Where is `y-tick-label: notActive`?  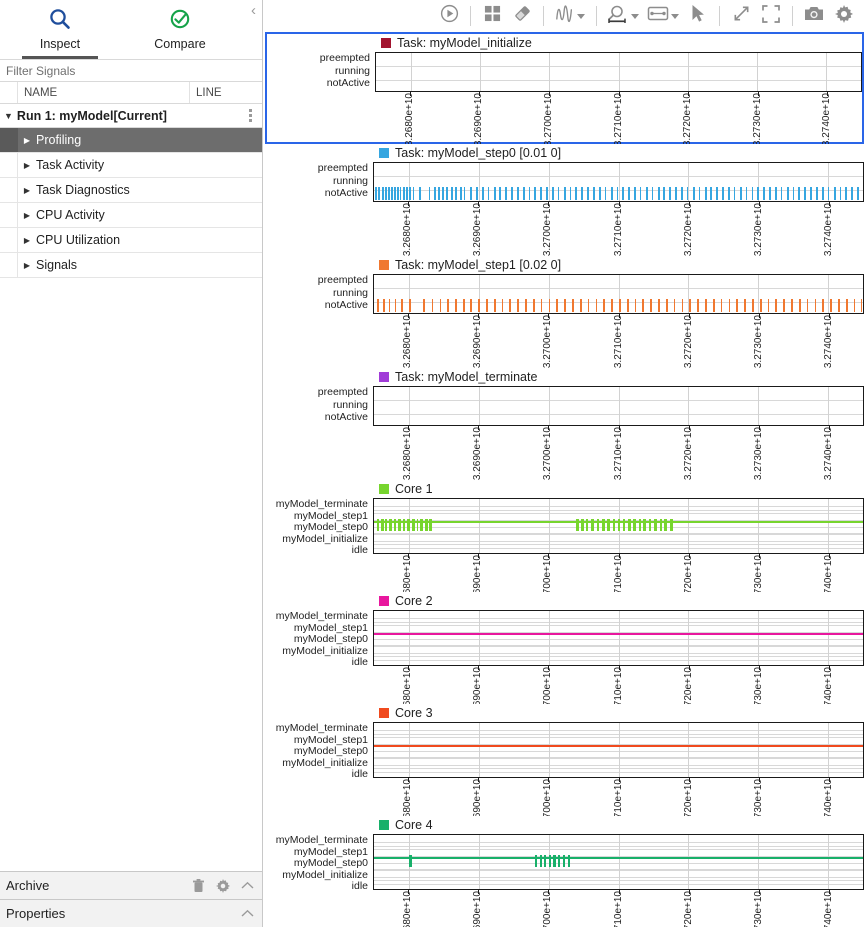
y-tick-label: notActive is located at coordinates (346, 193).